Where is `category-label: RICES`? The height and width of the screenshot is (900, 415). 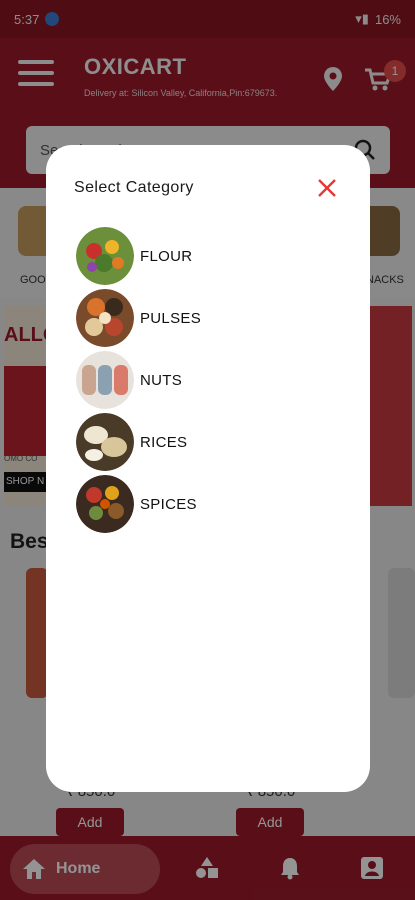
category-label: RICES is located at coordinates (164, 442).